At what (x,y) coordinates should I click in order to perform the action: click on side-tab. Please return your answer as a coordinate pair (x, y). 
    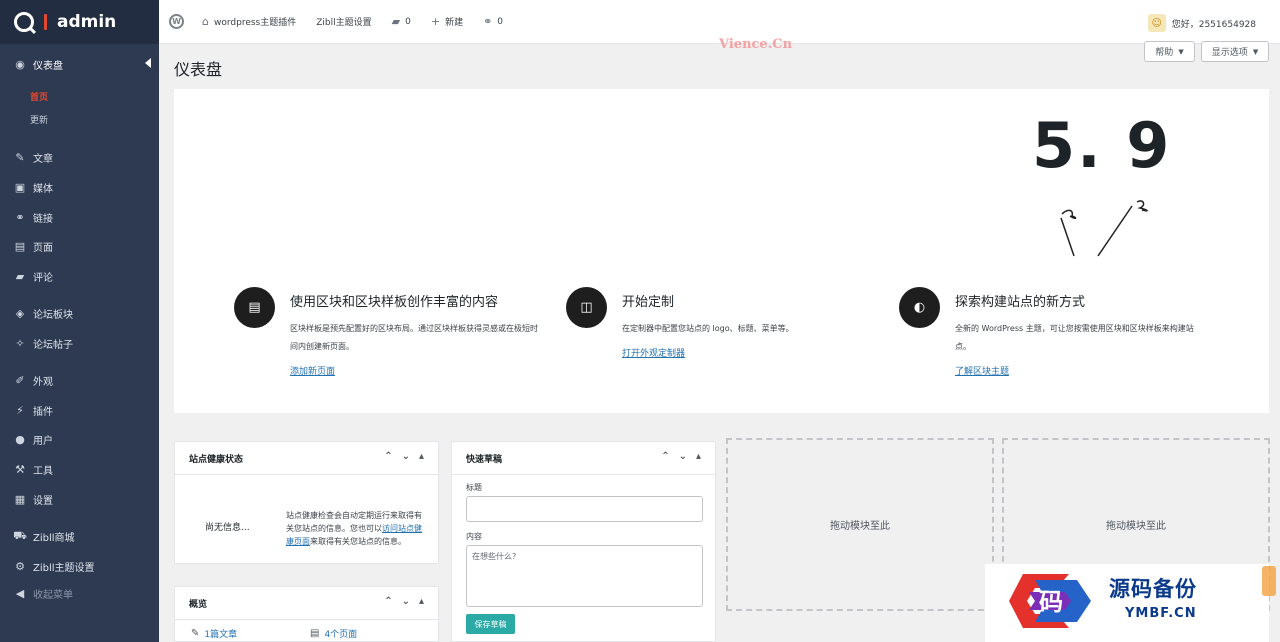
    Looking at the image, I should click on (1269, 581).